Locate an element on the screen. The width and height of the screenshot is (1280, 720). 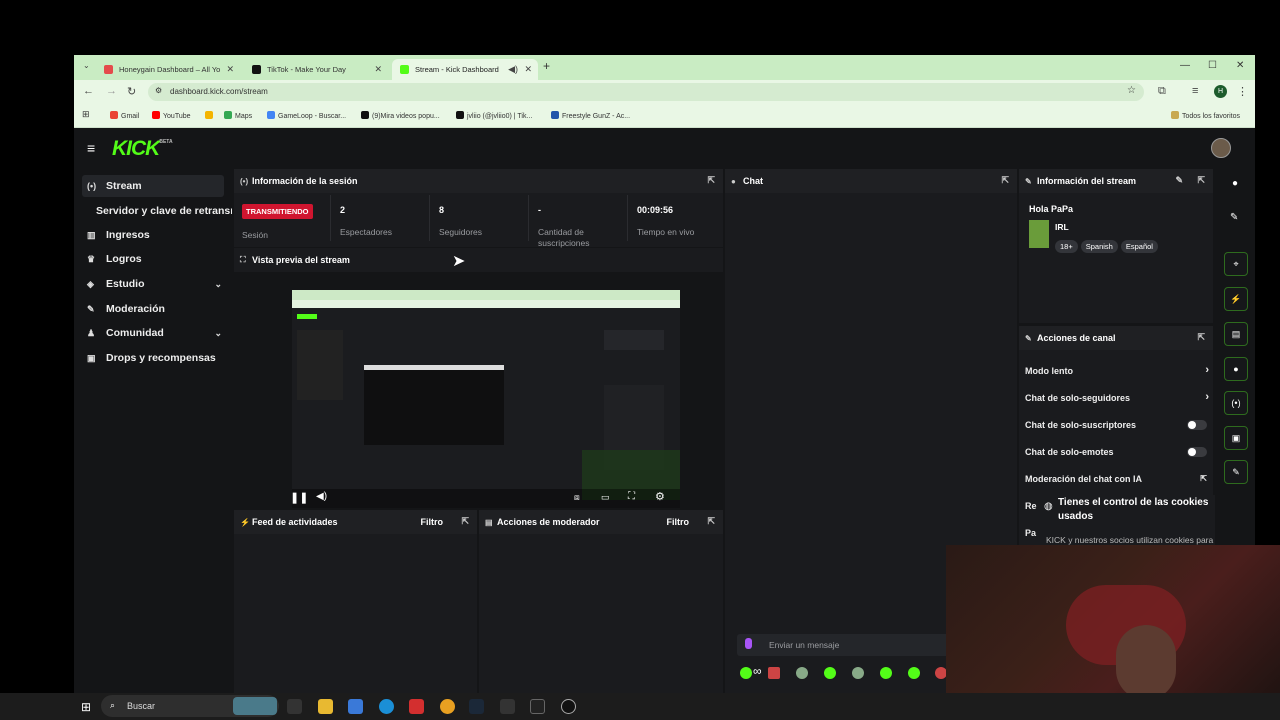
rail-preview-button: ⌖ is located at coordinates (1236, 264).